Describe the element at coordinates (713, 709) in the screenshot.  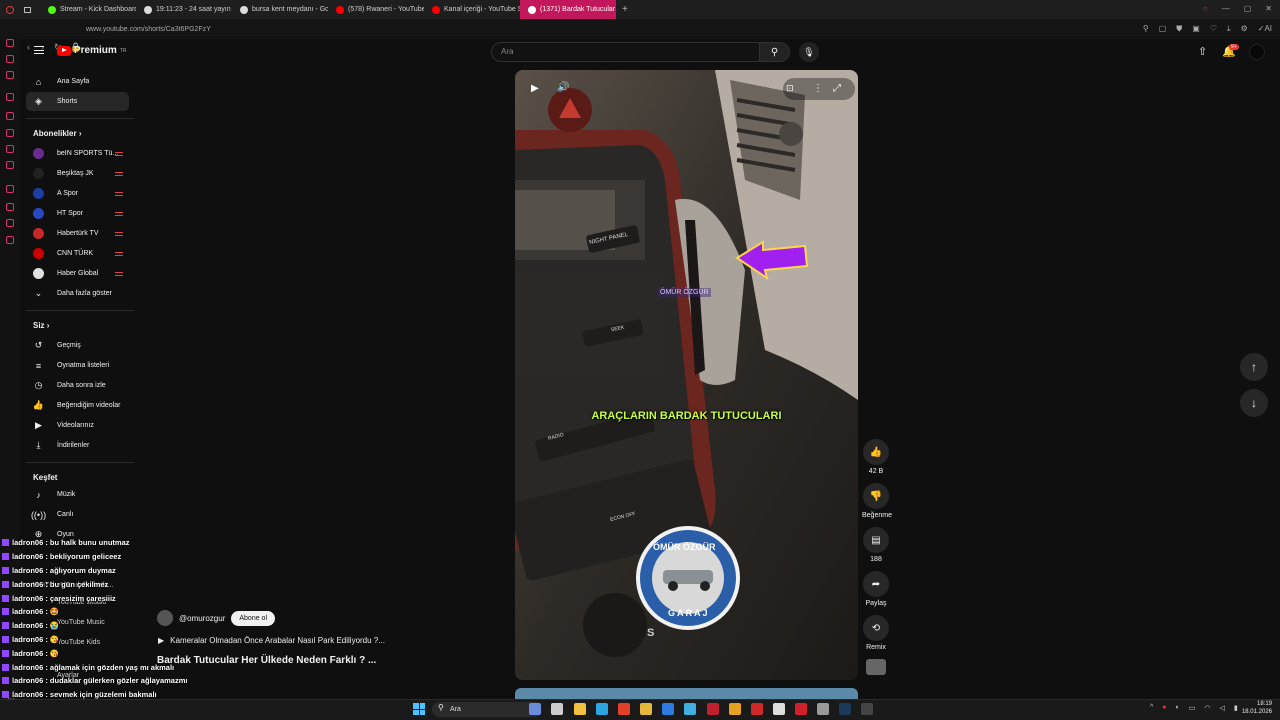
I see `red-app-icon` at that location.